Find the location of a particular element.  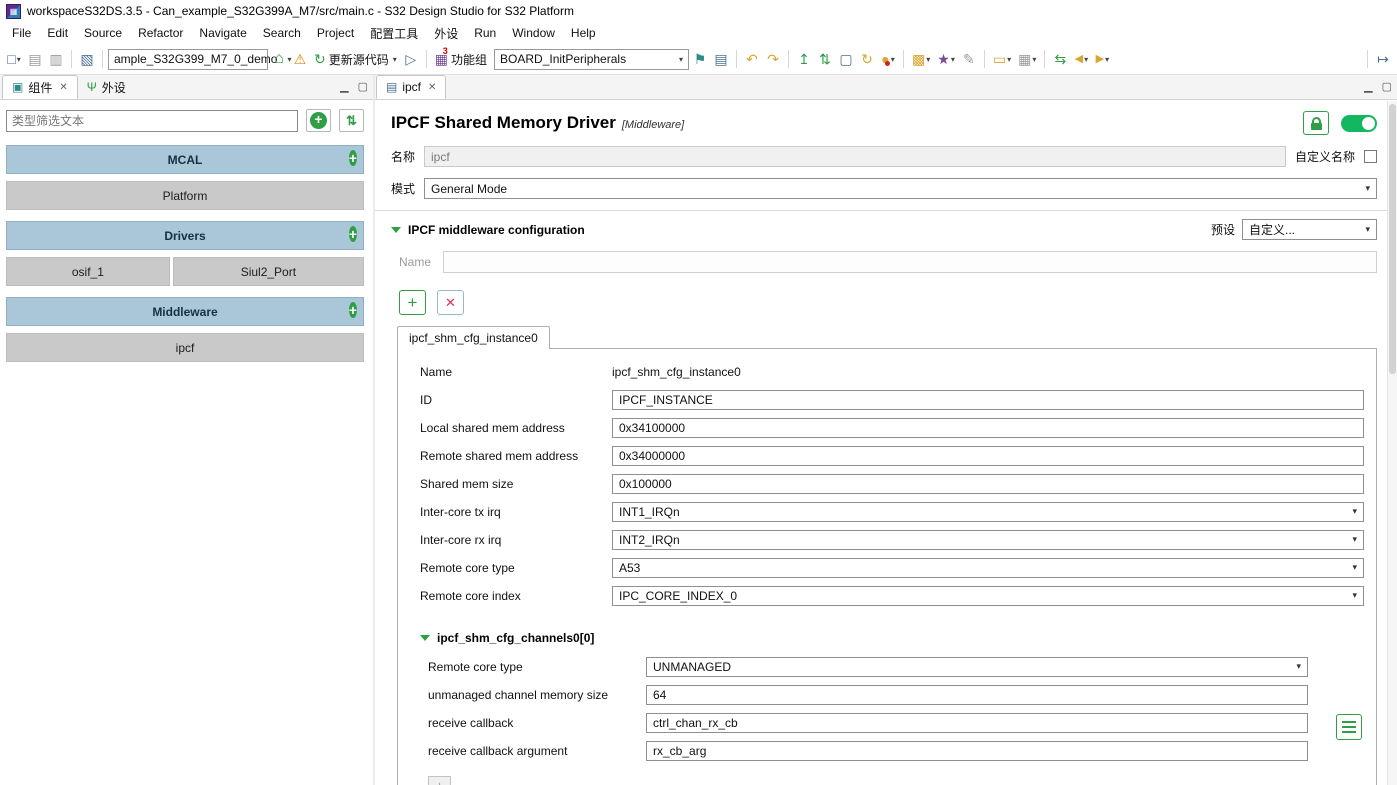

preset-select: 自定义... ▾ is located at coordinates (1309, 229).